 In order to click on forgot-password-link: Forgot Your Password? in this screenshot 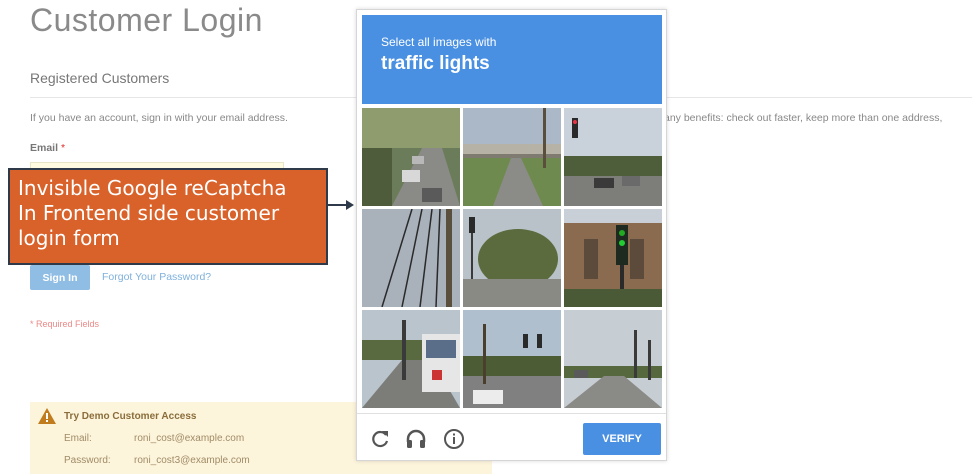, I will do `click(156, 277)`.